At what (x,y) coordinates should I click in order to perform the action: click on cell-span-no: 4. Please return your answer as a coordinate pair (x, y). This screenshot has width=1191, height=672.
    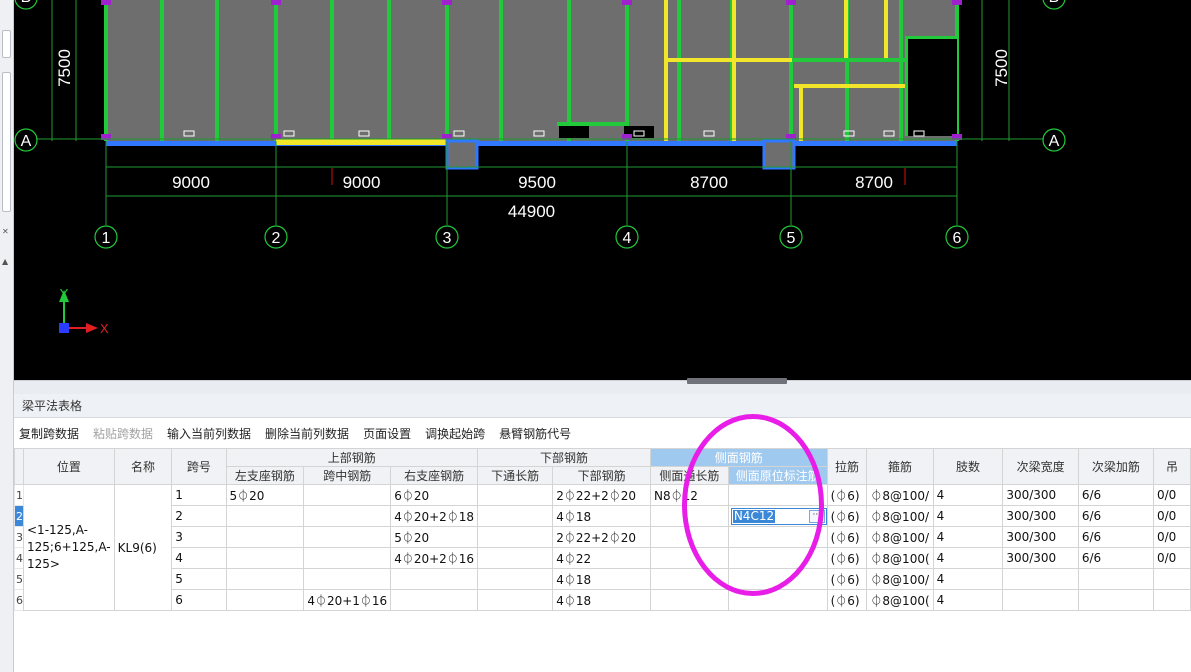
    Looking at the image, I should click on (199, 558).